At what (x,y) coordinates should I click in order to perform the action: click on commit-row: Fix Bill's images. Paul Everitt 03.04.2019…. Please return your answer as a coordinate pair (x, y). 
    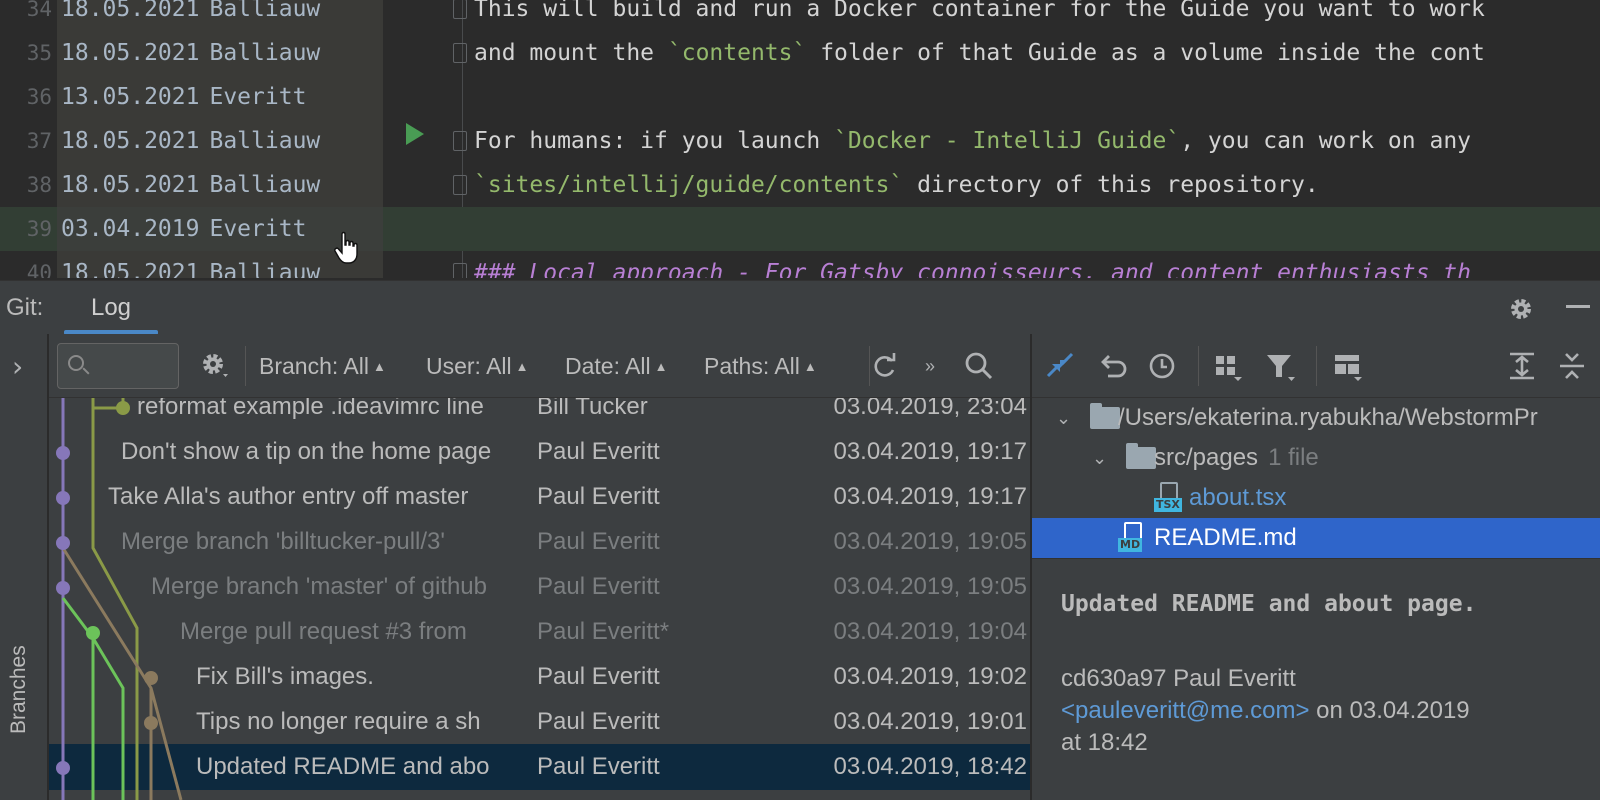
    Looking at the image, I should click on (539, 677).